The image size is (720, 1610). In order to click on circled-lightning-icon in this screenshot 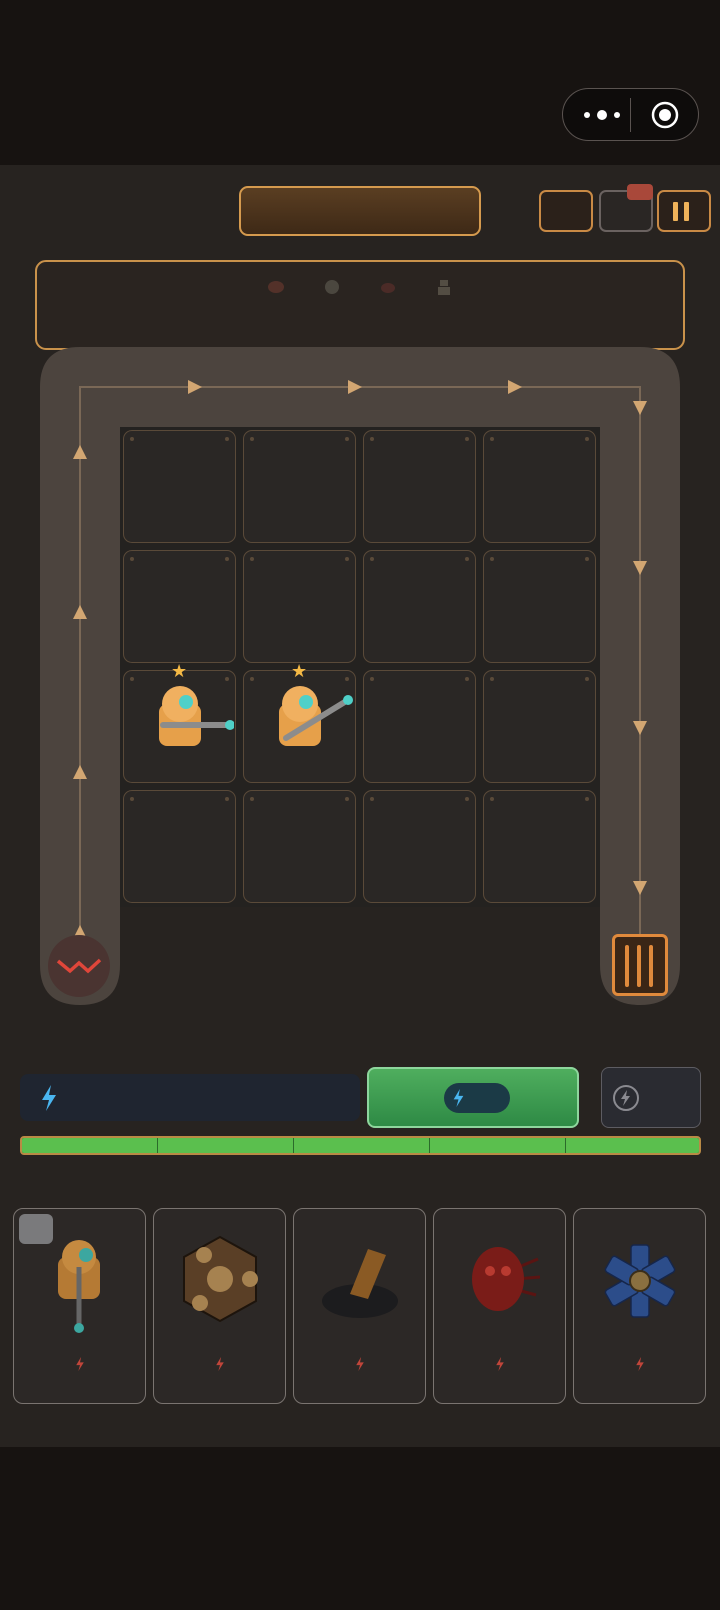, I will do `click(626, 1098)`.